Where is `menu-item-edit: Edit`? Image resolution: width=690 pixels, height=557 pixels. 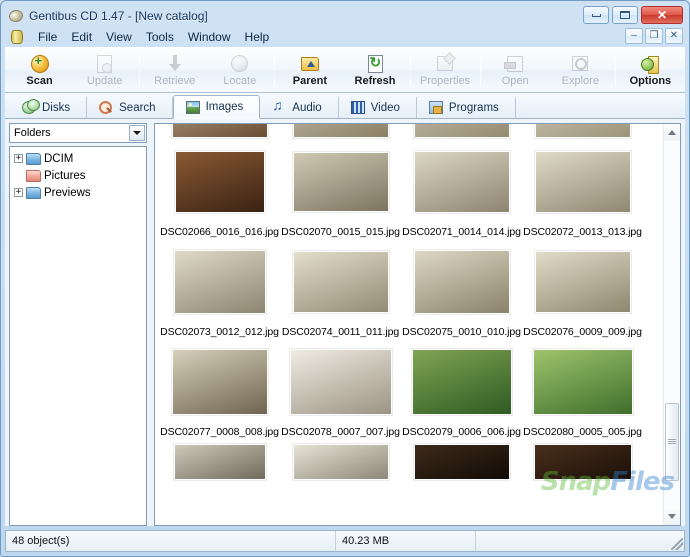
menu-item-edit: Edit is located at coordinates (81, 37).